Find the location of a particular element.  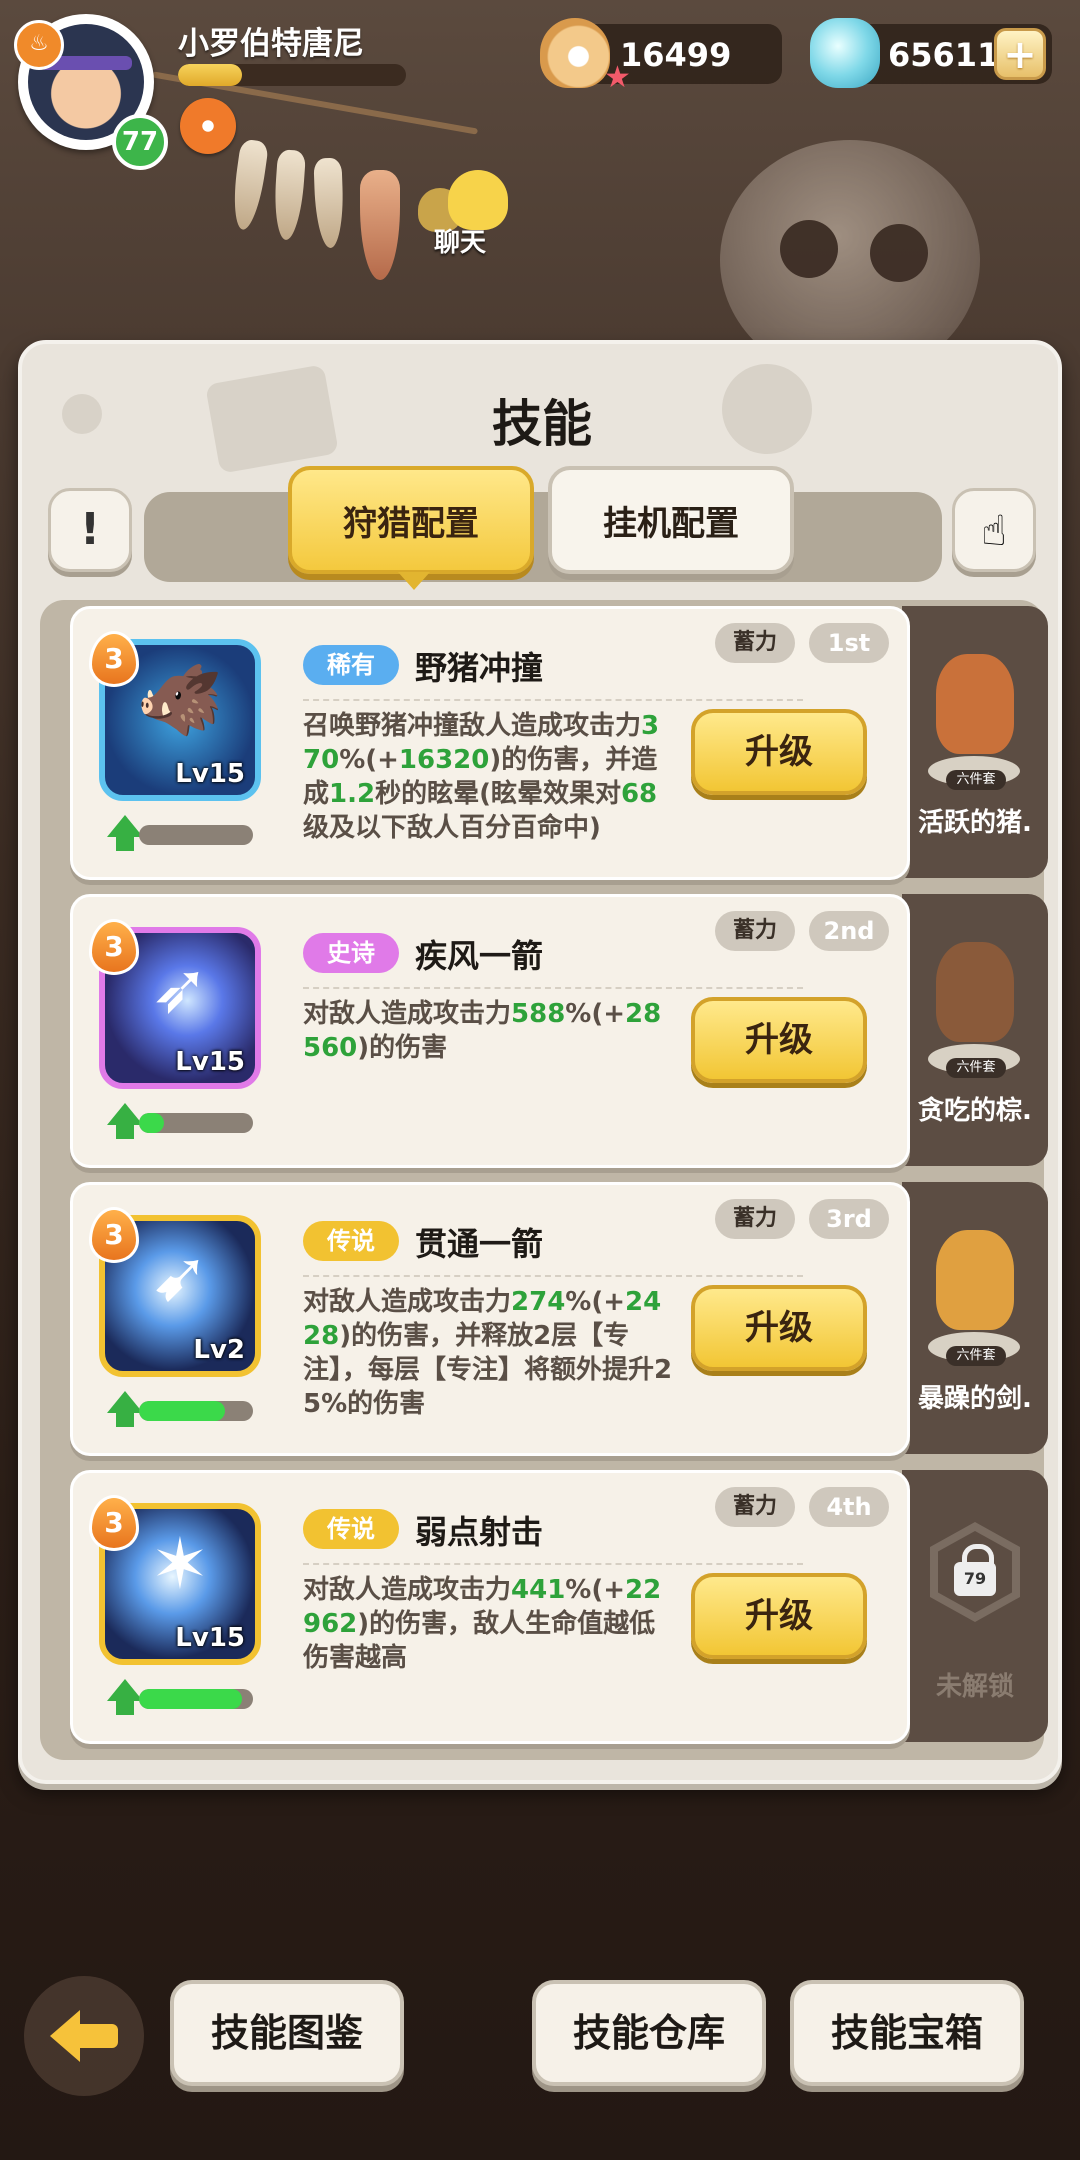

rarity-badge: 史诗 is located at coordinates (351, 953).